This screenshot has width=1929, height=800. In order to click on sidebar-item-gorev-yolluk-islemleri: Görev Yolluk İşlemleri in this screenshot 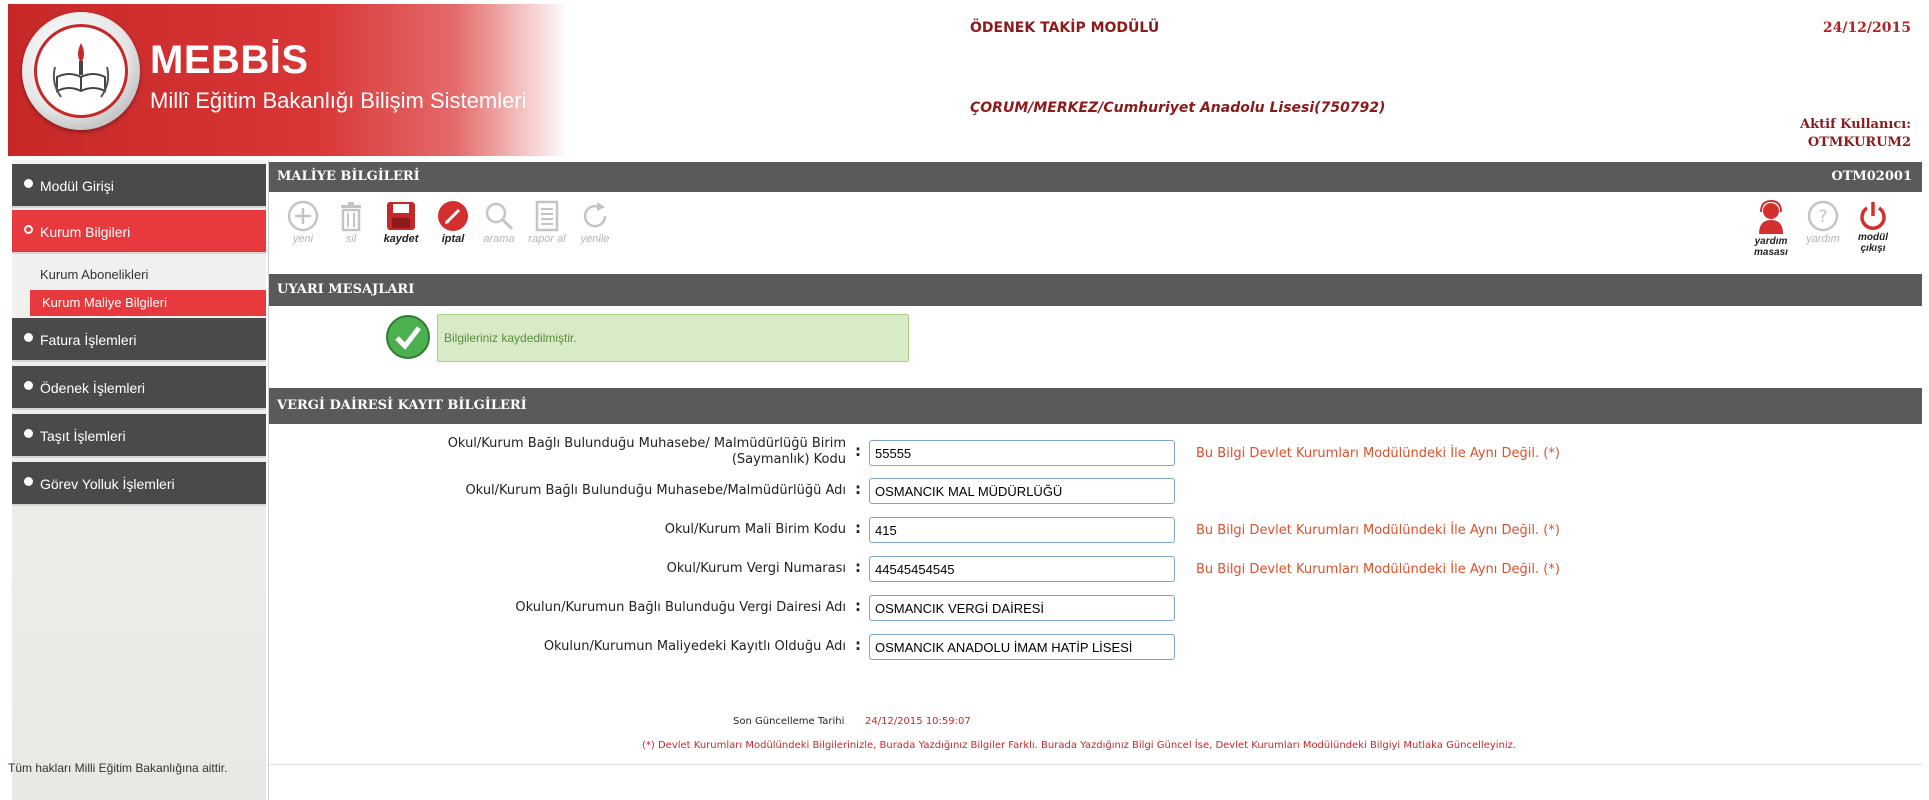, I will do `click(139, 484)`.